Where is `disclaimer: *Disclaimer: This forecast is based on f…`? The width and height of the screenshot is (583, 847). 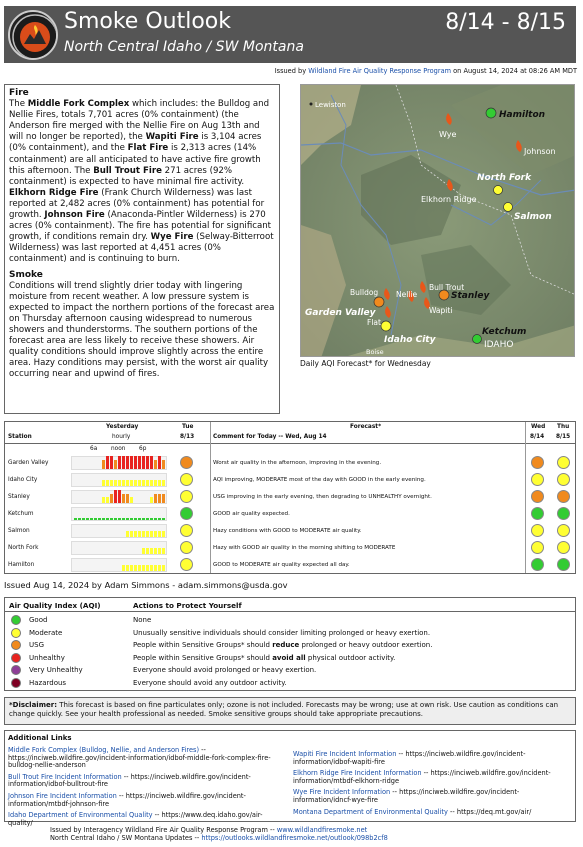
disclaimer: *Disclaimer: This forecast is based on f… is located at coordinates (290, 711).